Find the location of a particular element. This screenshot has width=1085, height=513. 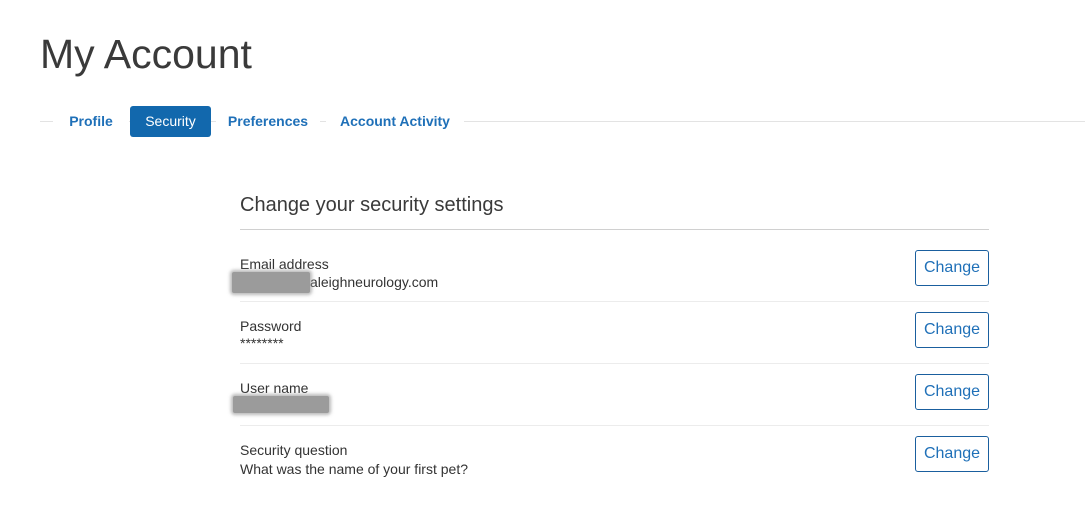

password-row: Password ******** Change is located at coordinates (614, 333).